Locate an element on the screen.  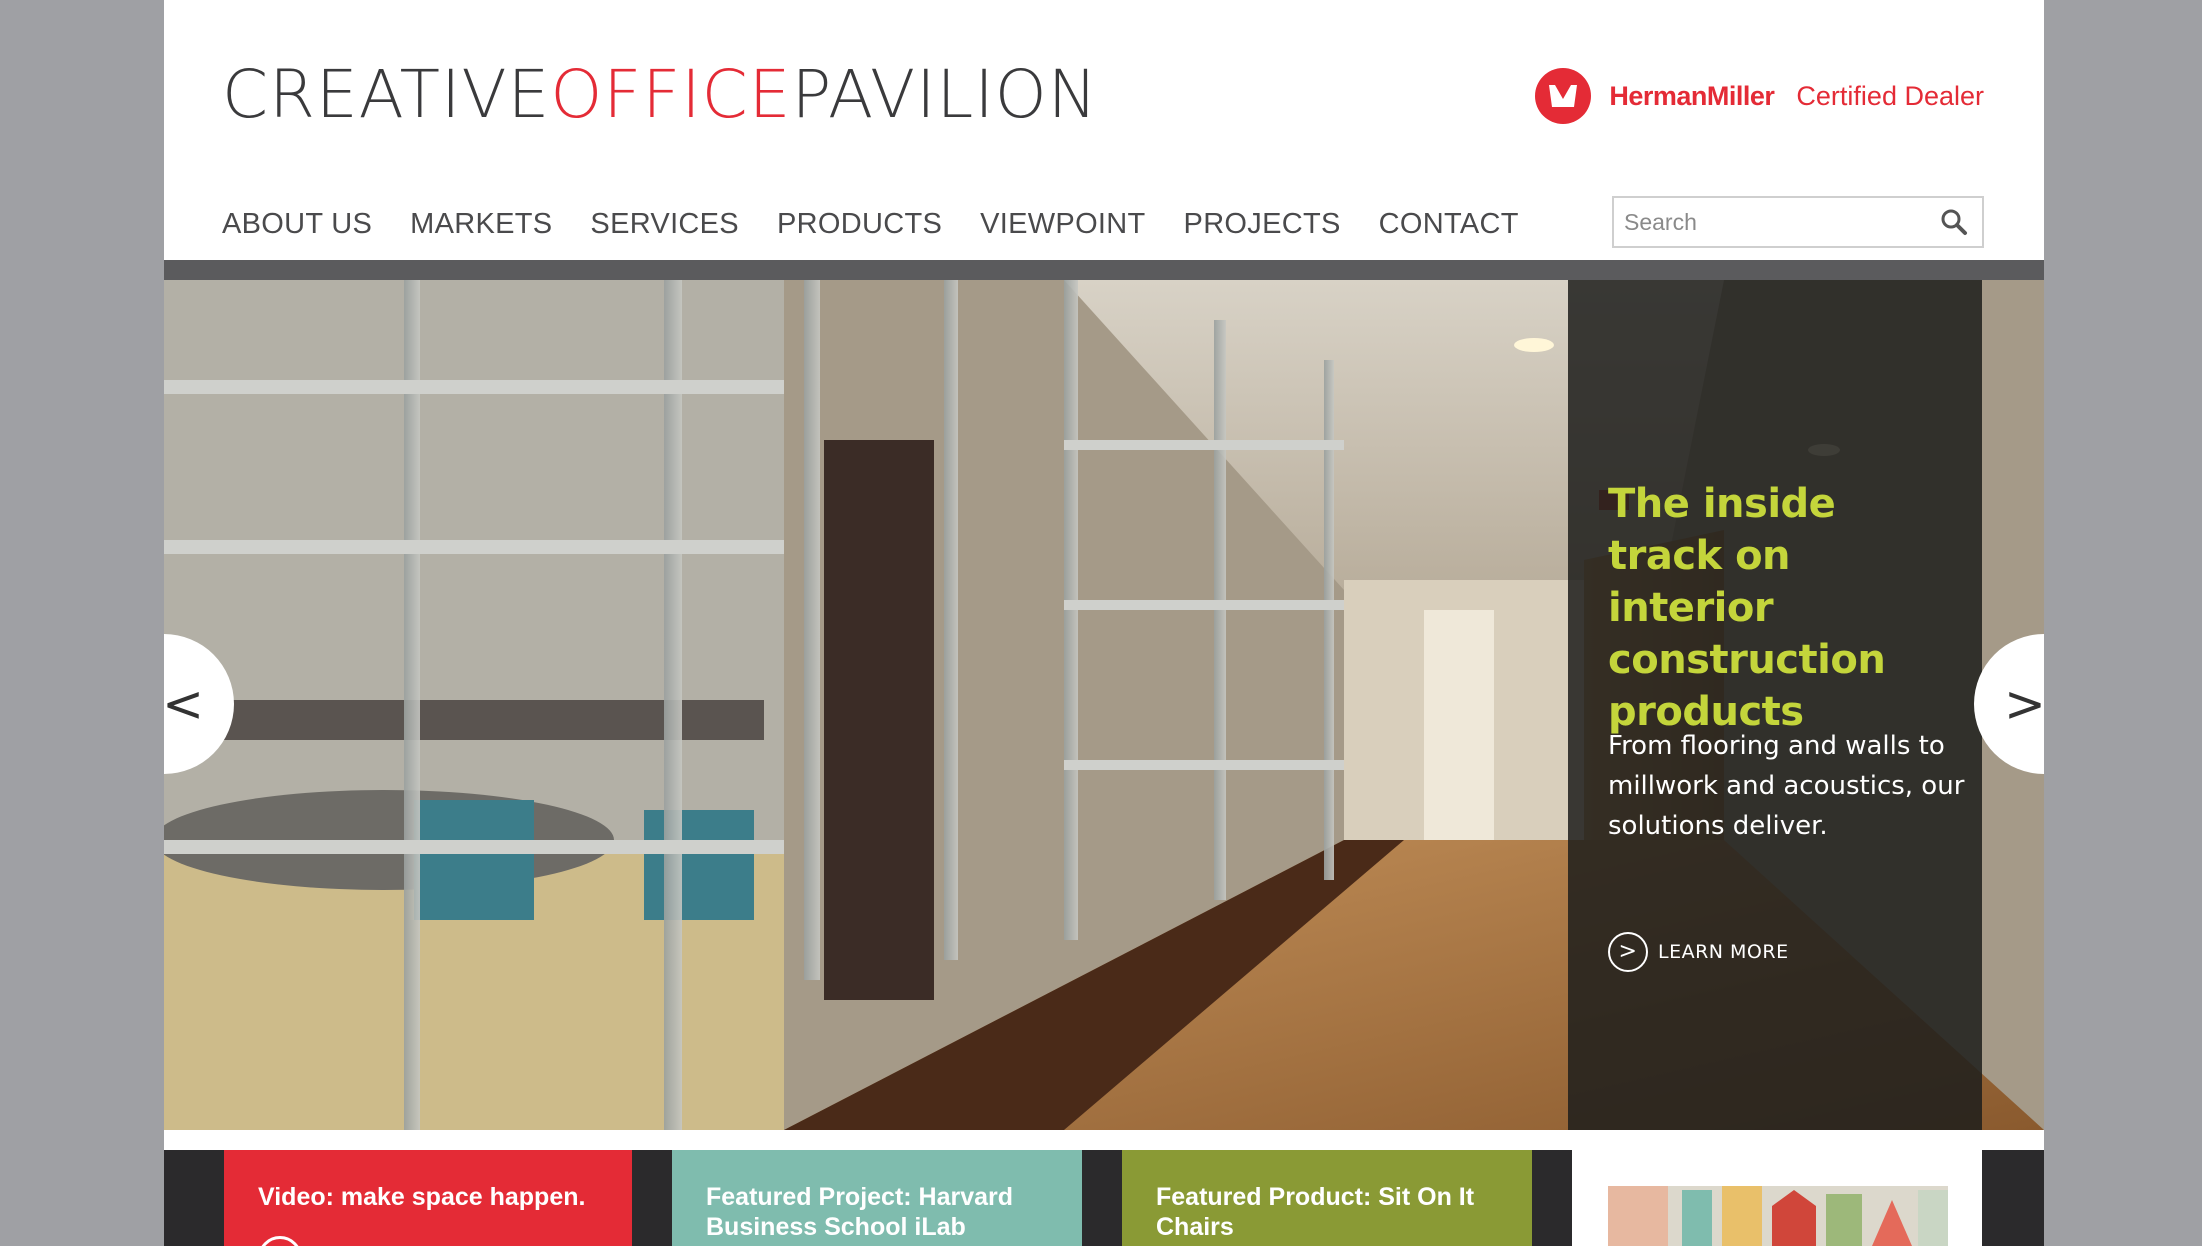
search-box is located at coordinates (1798, 222).